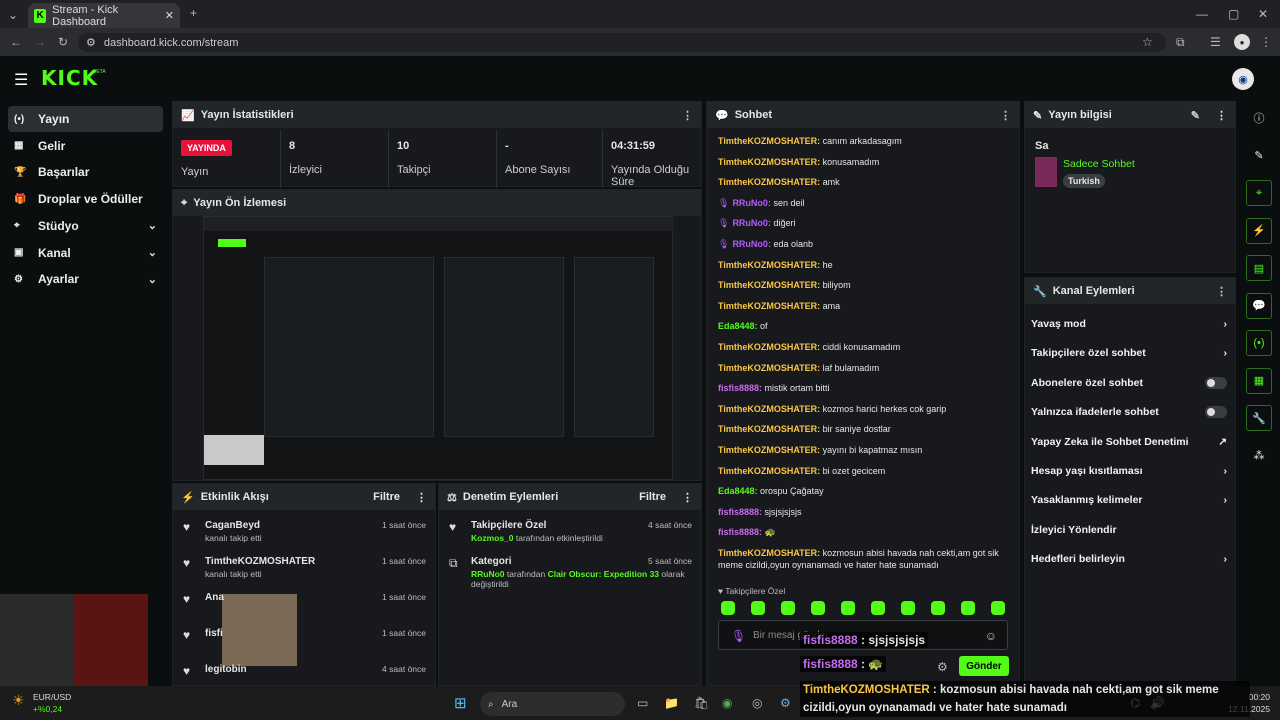  What do you see at coordinates (652, 497) in the screenshot?
I see `moderation-filter-button: Filtre` at bounding box center [652, 497].